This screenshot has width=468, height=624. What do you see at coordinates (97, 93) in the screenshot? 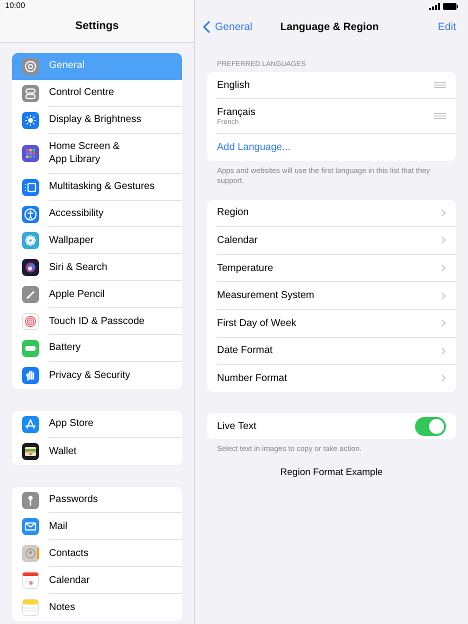
I see `sidebar-item: Control Centre` at bounding box center [97, 93].